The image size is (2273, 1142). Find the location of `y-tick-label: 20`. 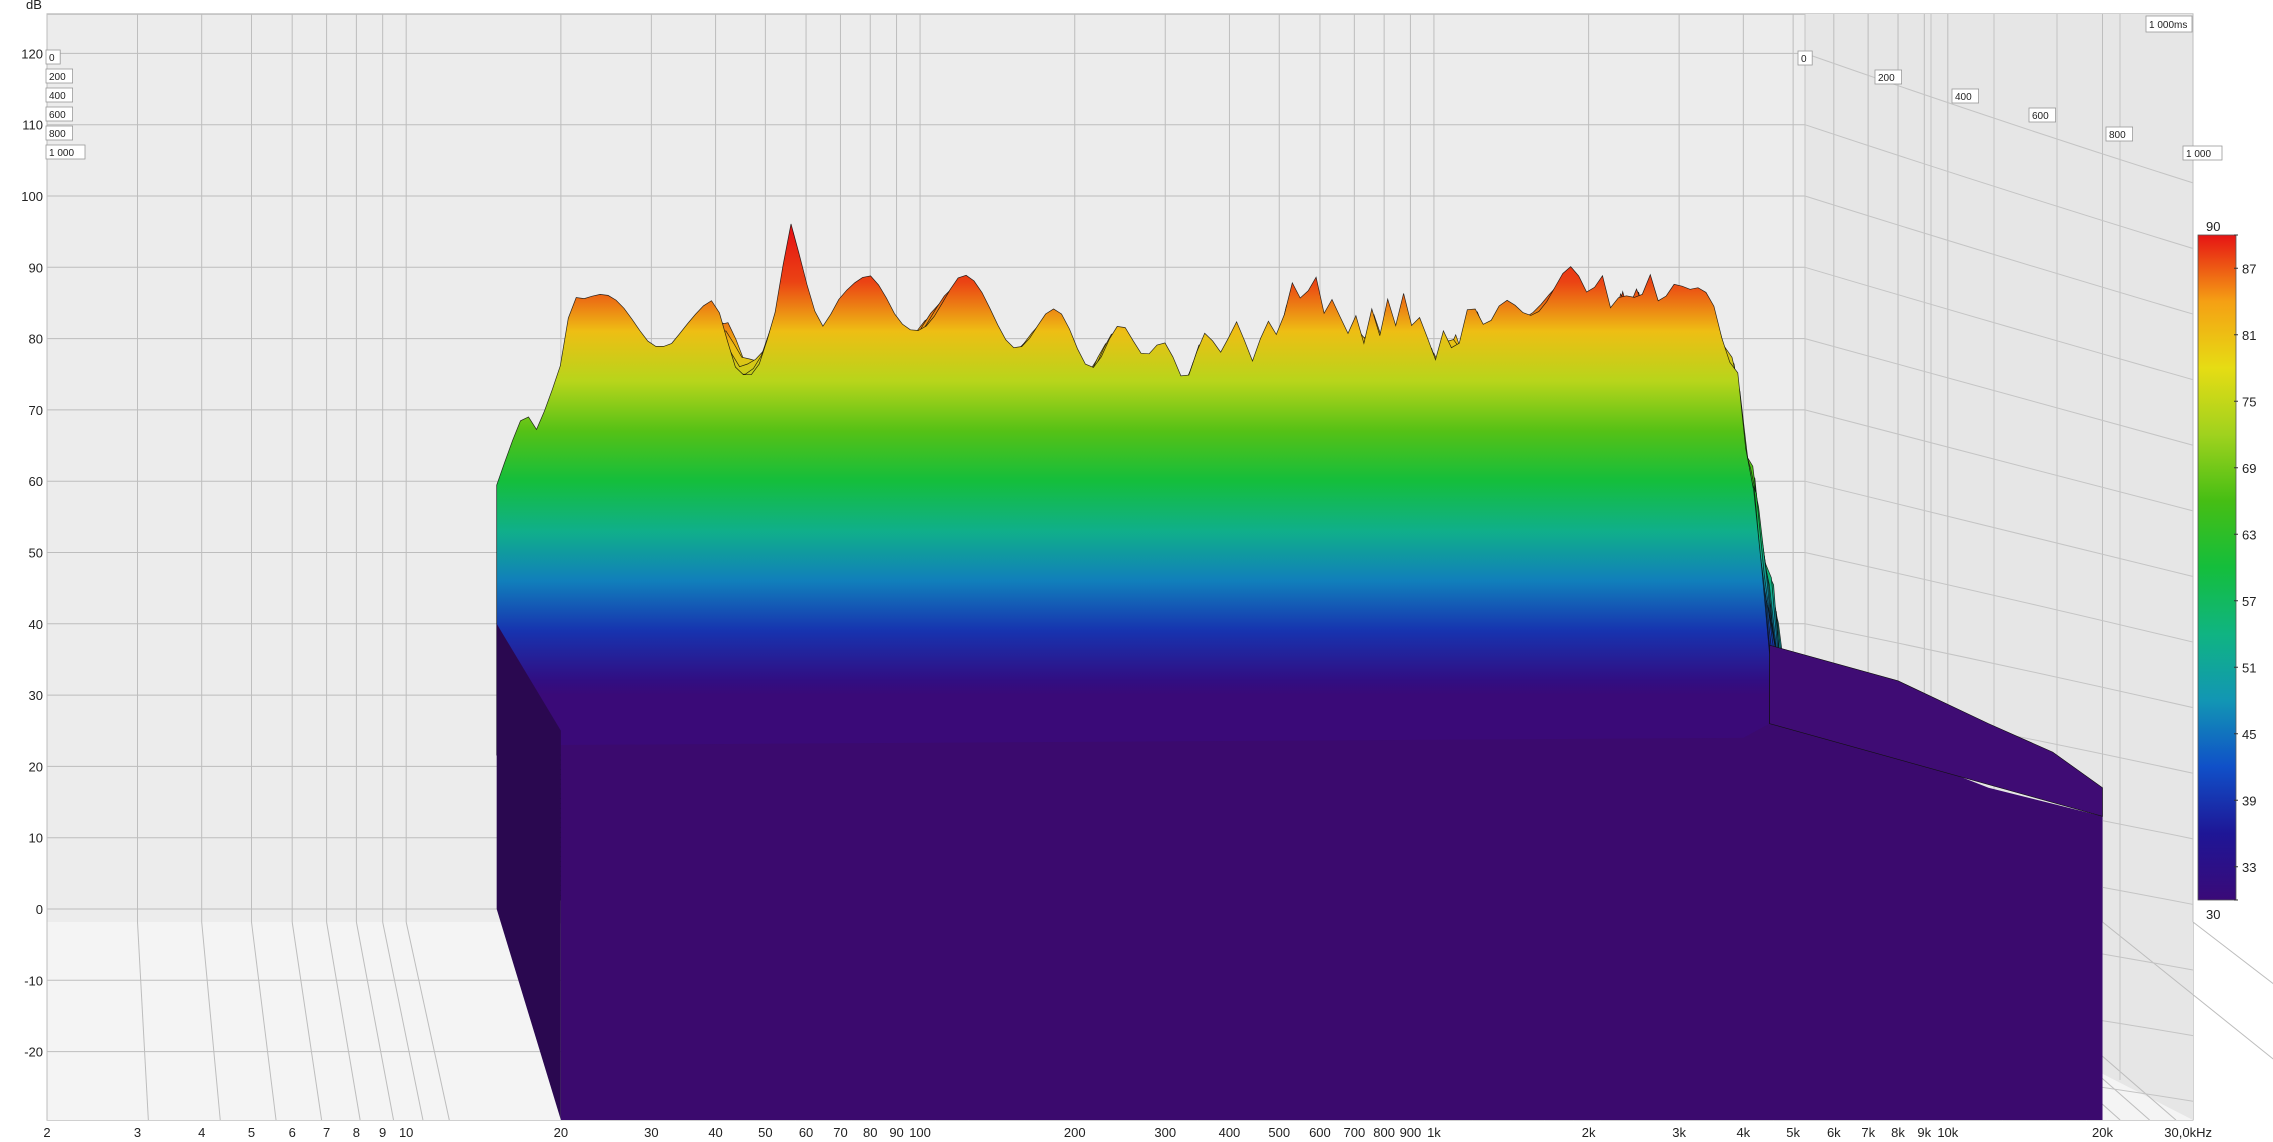

y-tick-label: 20 is located at coordinates (36, 766).